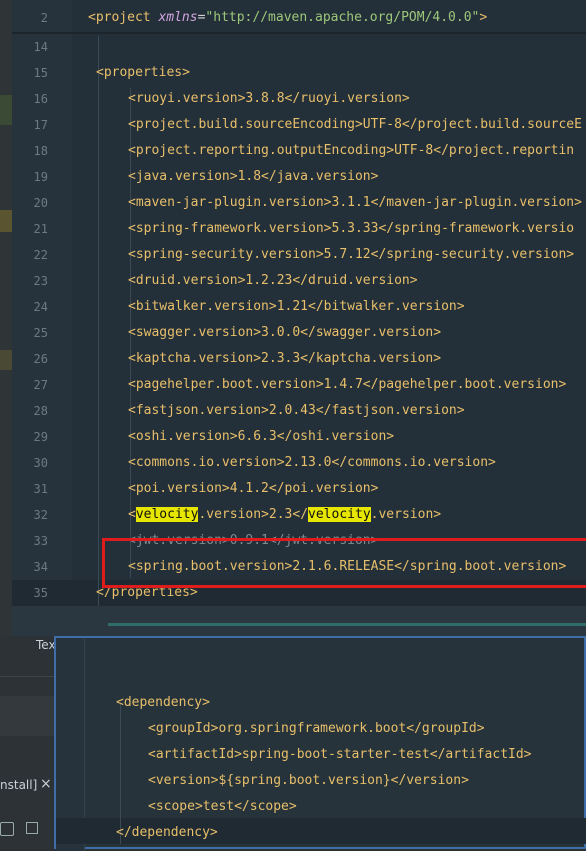 This screenshot has height=851, width=586. Describe the element at coordinates (40, 99) in the screenshot. I see `line-number: 16` at that location.